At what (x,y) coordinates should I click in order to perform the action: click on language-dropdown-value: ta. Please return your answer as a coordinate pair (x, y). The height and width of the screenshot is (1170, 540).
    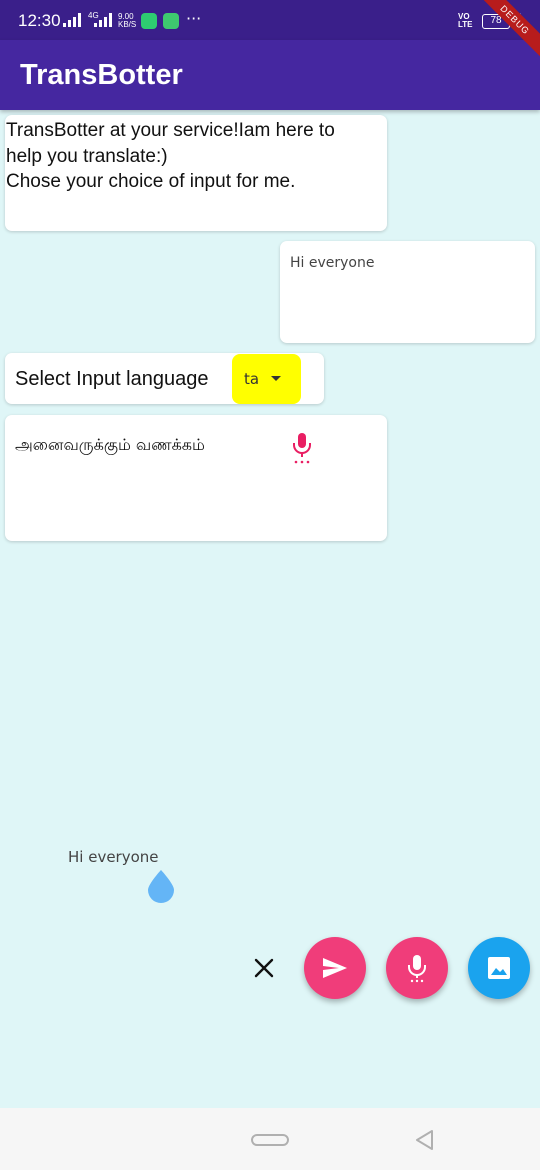
    Looking at the image, I should click on (252, 379).